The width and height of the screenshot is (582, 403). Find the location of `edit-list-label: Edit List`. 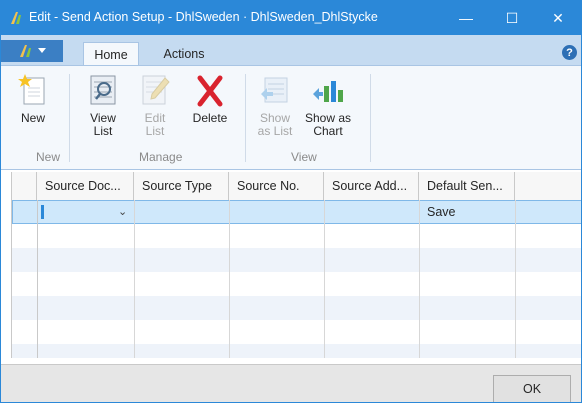

edit-list-label: Edit List is located at coordinates (155, 125).